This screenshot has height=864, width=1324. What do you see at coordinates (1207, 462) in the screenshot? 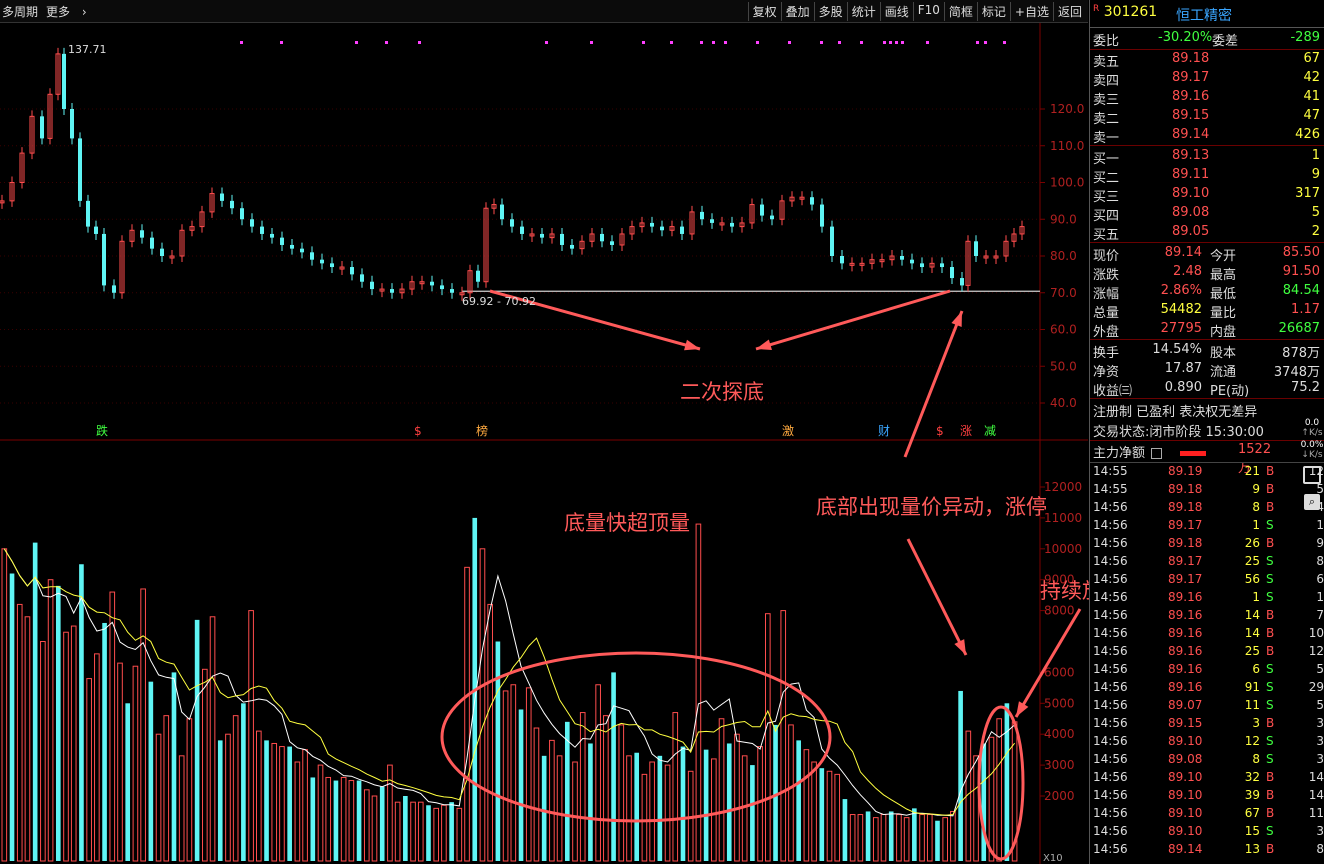
I see `divider` at bounding box center [1207, 462].